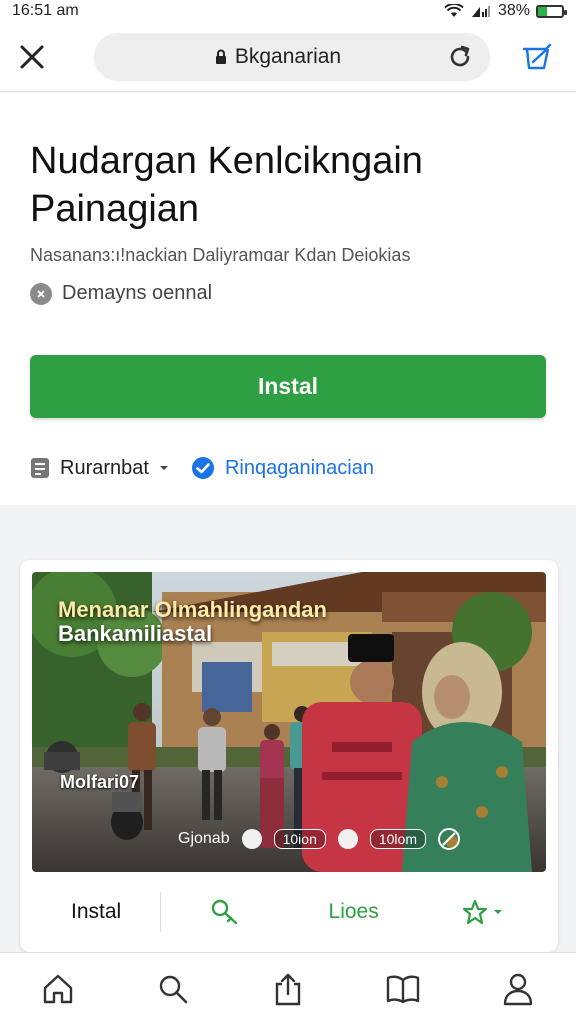  I want to click on upload-icon, so click(288, 989).